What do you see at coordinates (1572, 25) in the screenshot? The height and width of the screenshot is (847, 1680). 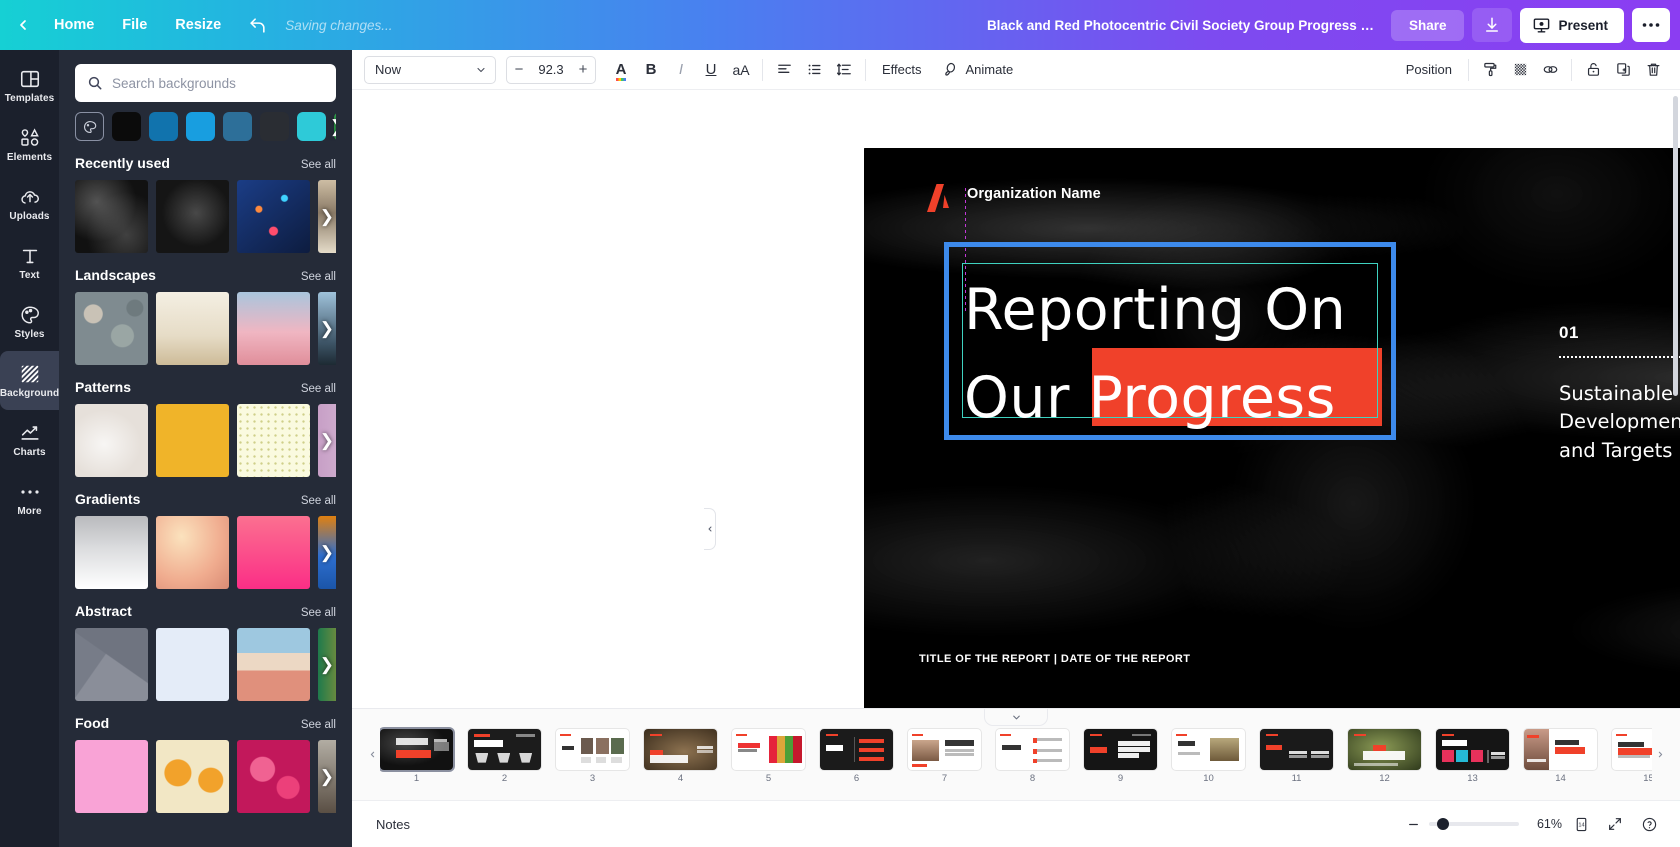 I see `present-button: Present` at bounding box center [1572, 25].